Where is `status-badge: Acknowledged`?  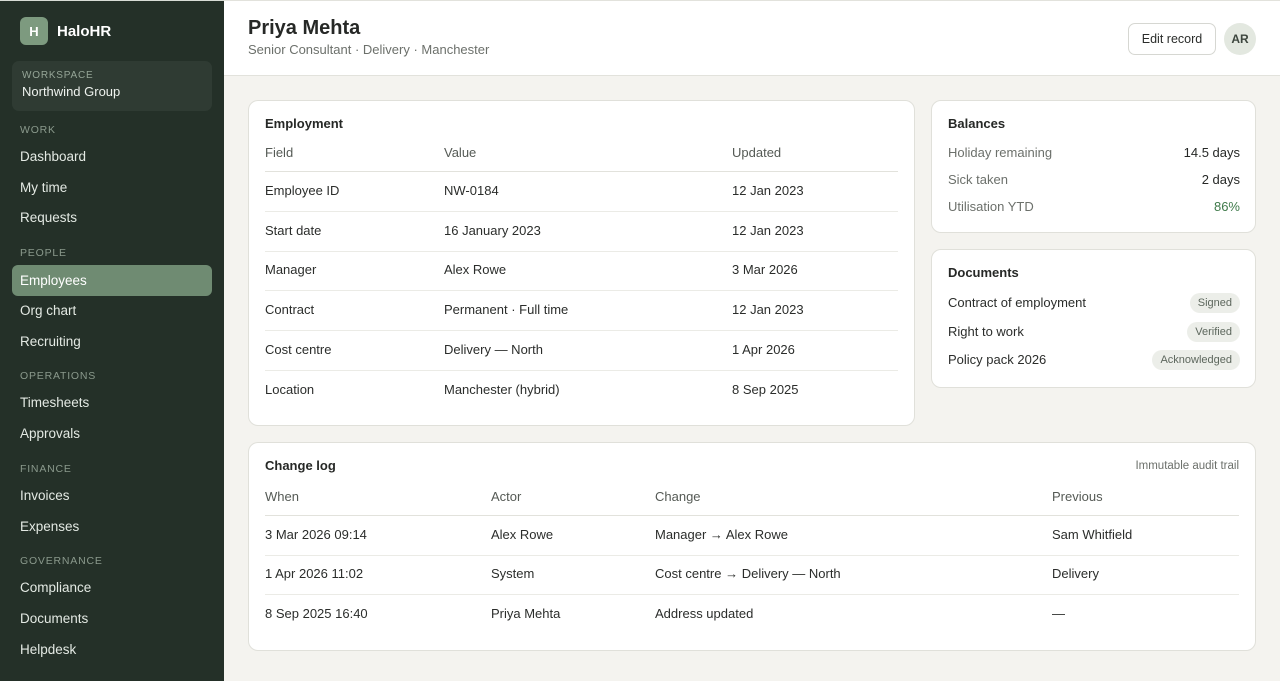 status-badge: Acknowledged is located at coordinates (1196, 360).